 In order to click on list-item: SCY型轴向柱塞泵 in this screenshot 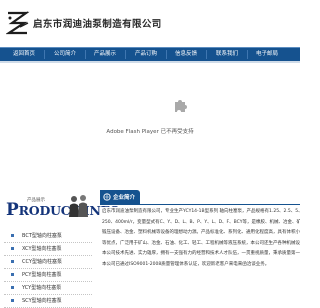, I will do `click(48, 301)`.